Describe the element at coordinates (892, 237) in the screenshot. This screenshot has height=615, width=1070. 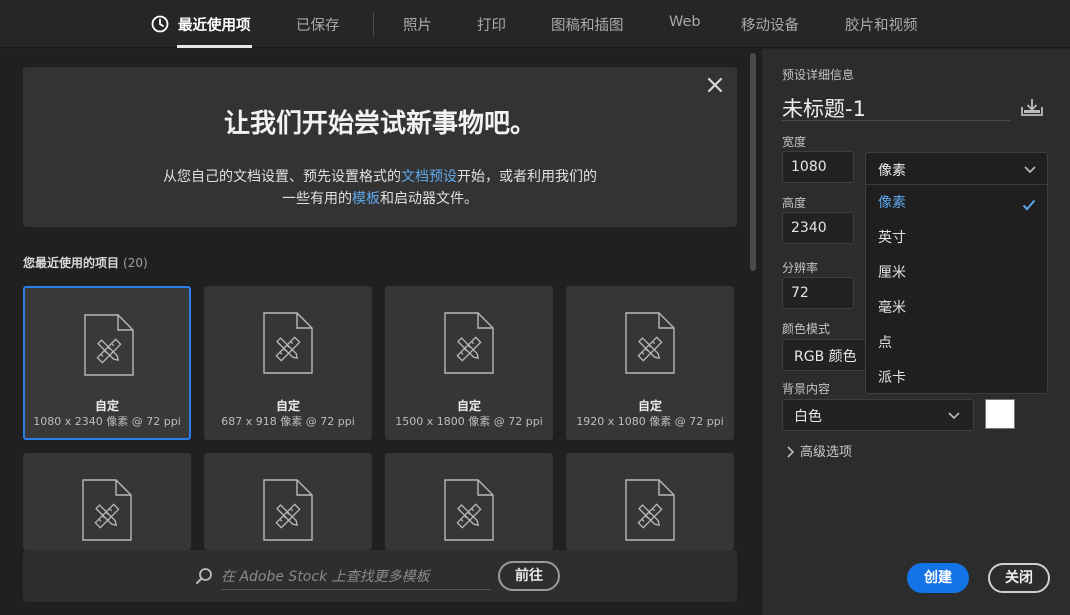
I see `unit-option-inches: 英寸` at that location.